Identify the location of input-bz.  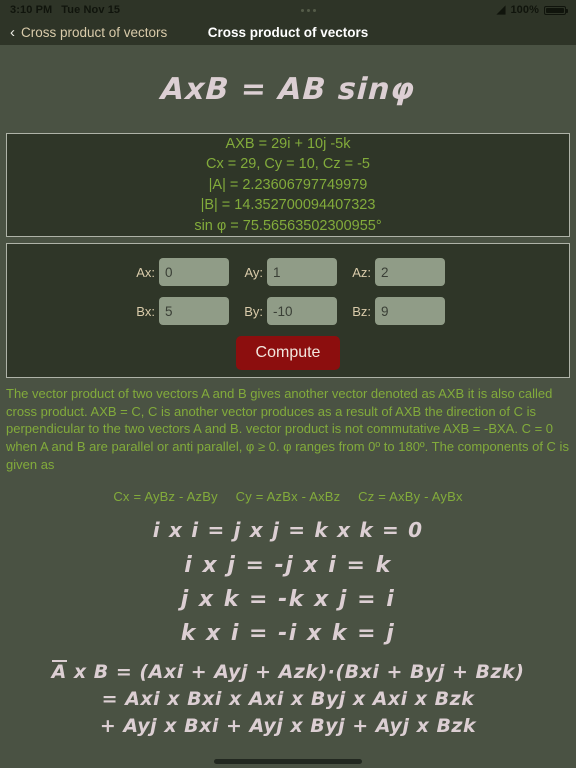
(410, 311).